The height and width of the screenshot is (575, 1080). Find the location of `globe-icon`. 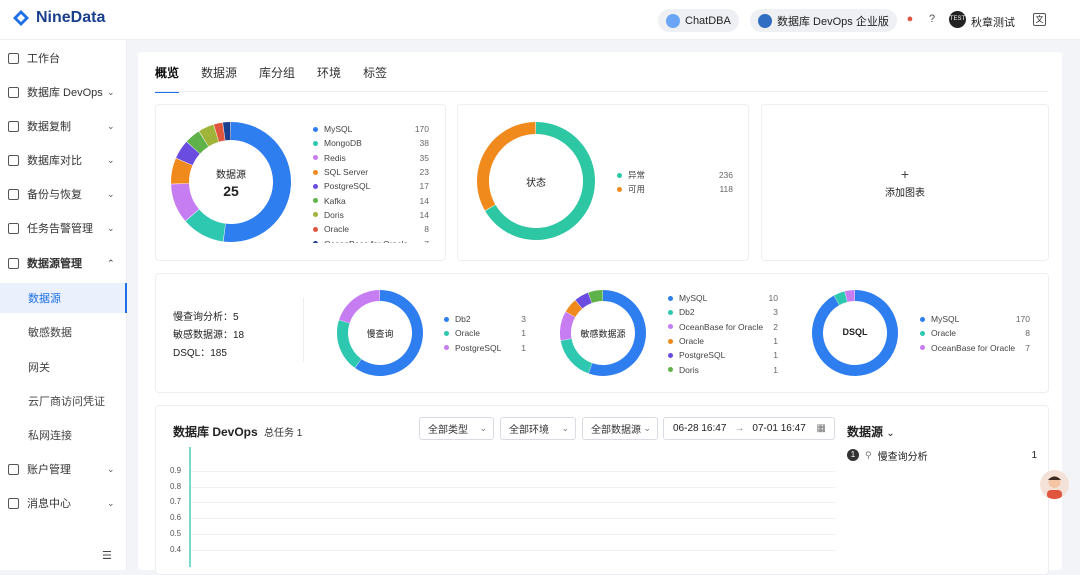

globe-icon is located at coordinates (765, 20).